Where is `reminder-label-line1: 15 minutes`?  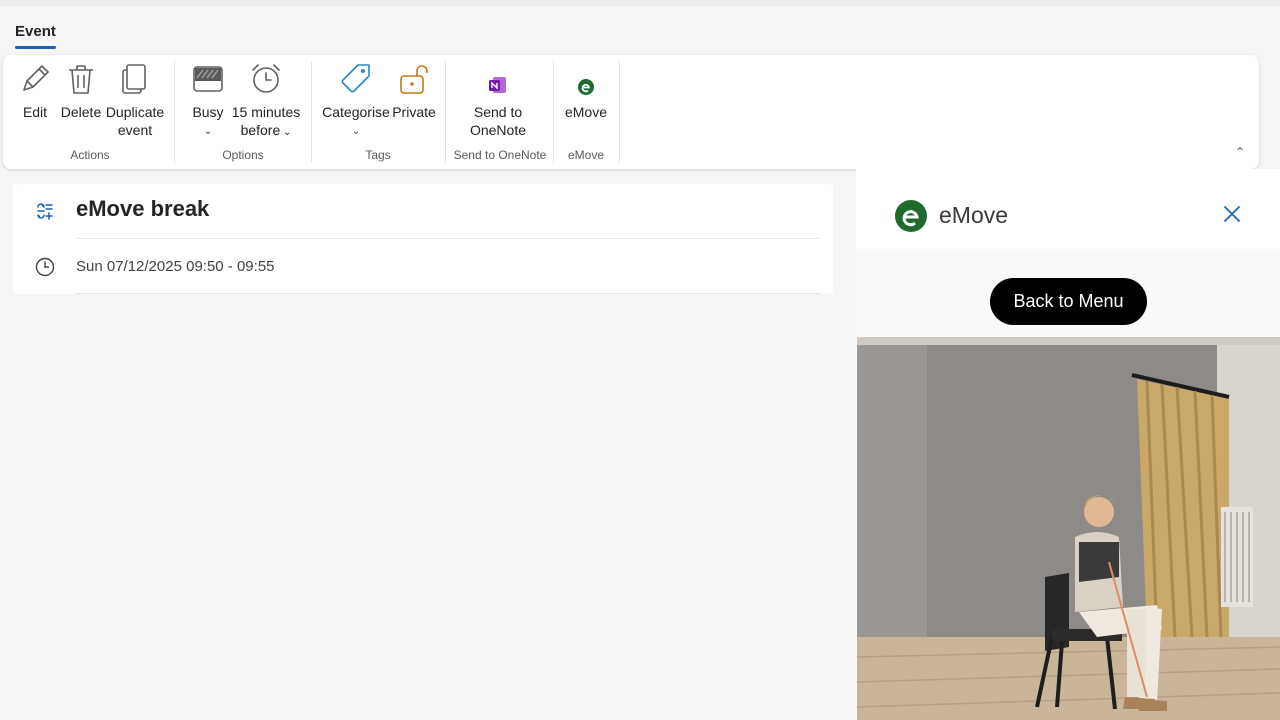
reminder-label-line1: 15 minutes is located at coordinates (266, 112).